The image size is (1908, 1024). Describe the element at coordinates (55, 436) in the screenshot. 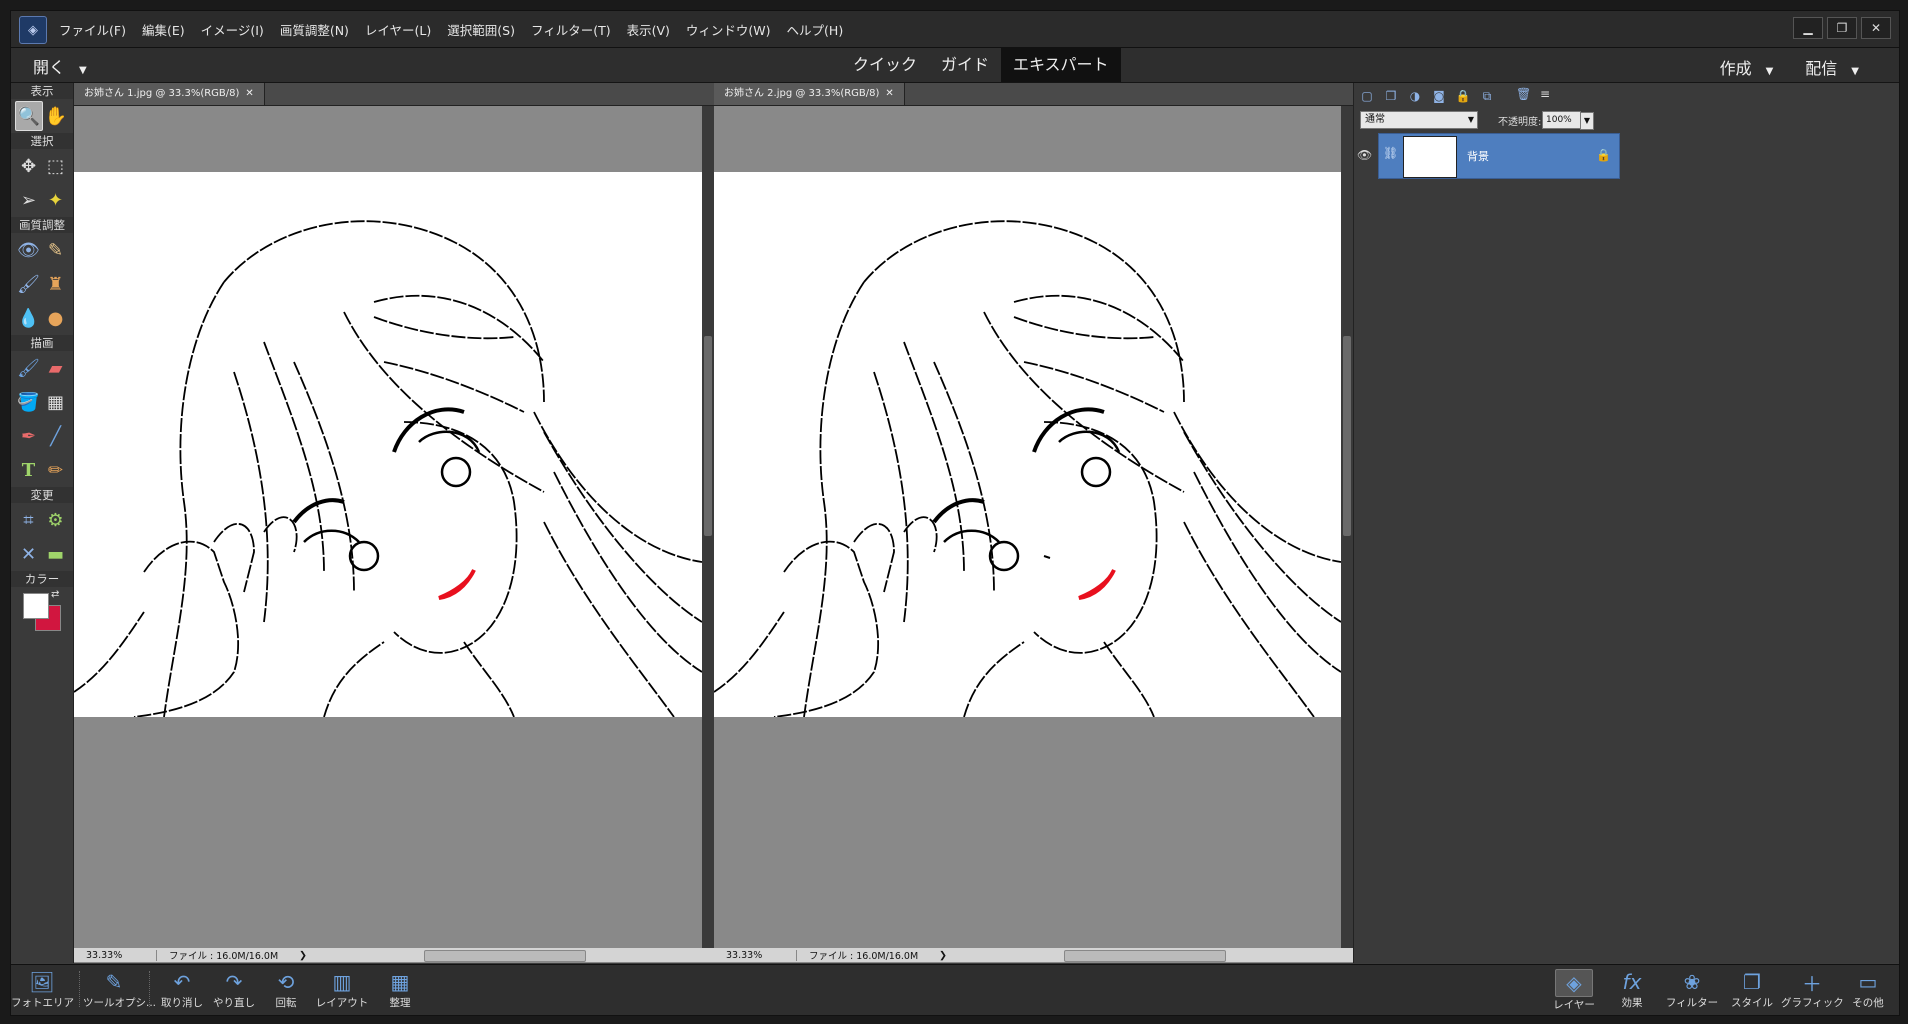

I see `line-tool-icon: ╱` at that location.